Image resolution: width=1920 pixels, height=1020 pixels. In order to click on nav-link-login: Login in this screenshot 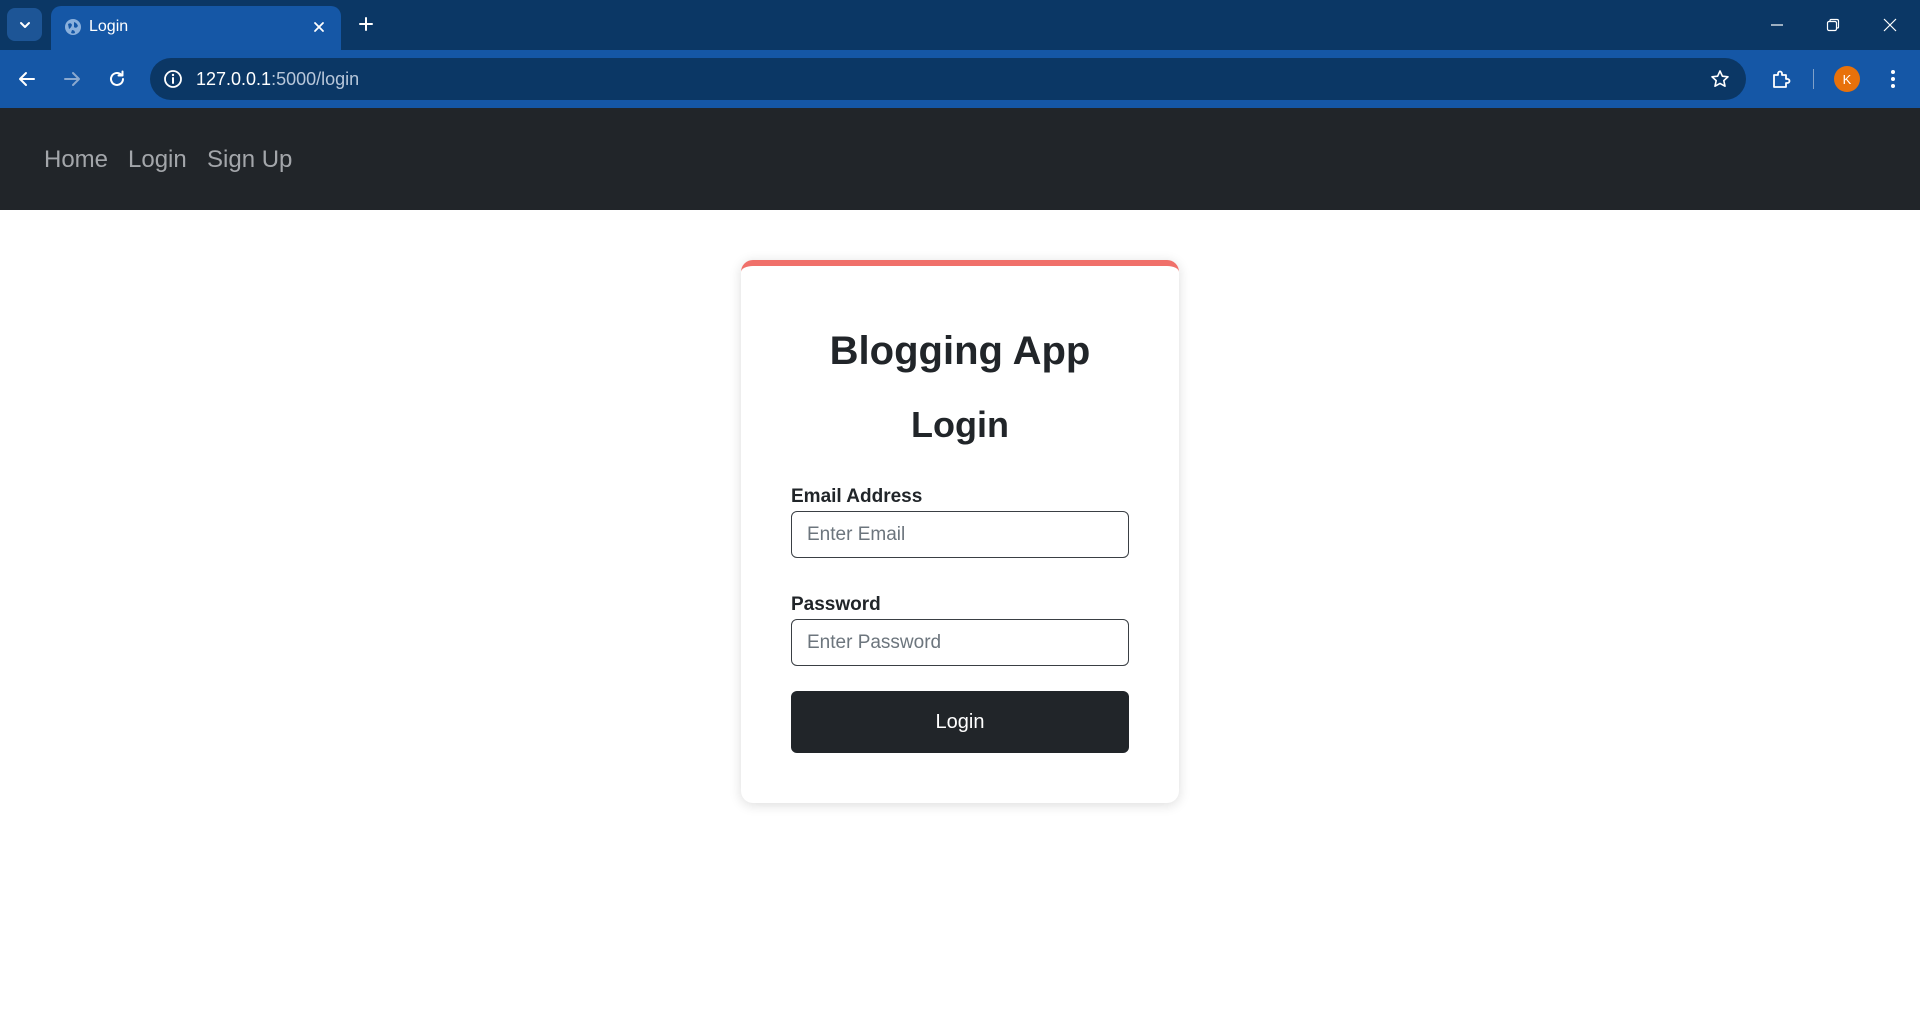, I will do `click(157, 160)`.